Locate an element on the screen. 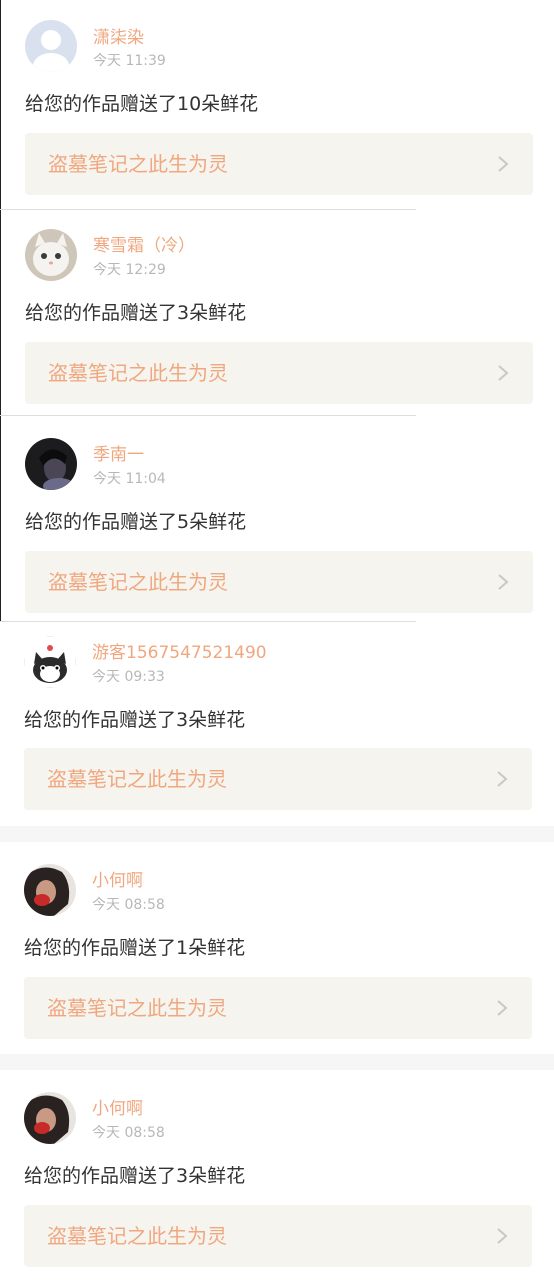 This screenshot has width=554, height=1280. user-name: 游客1567547521490 is located at coordinates (179, 653).